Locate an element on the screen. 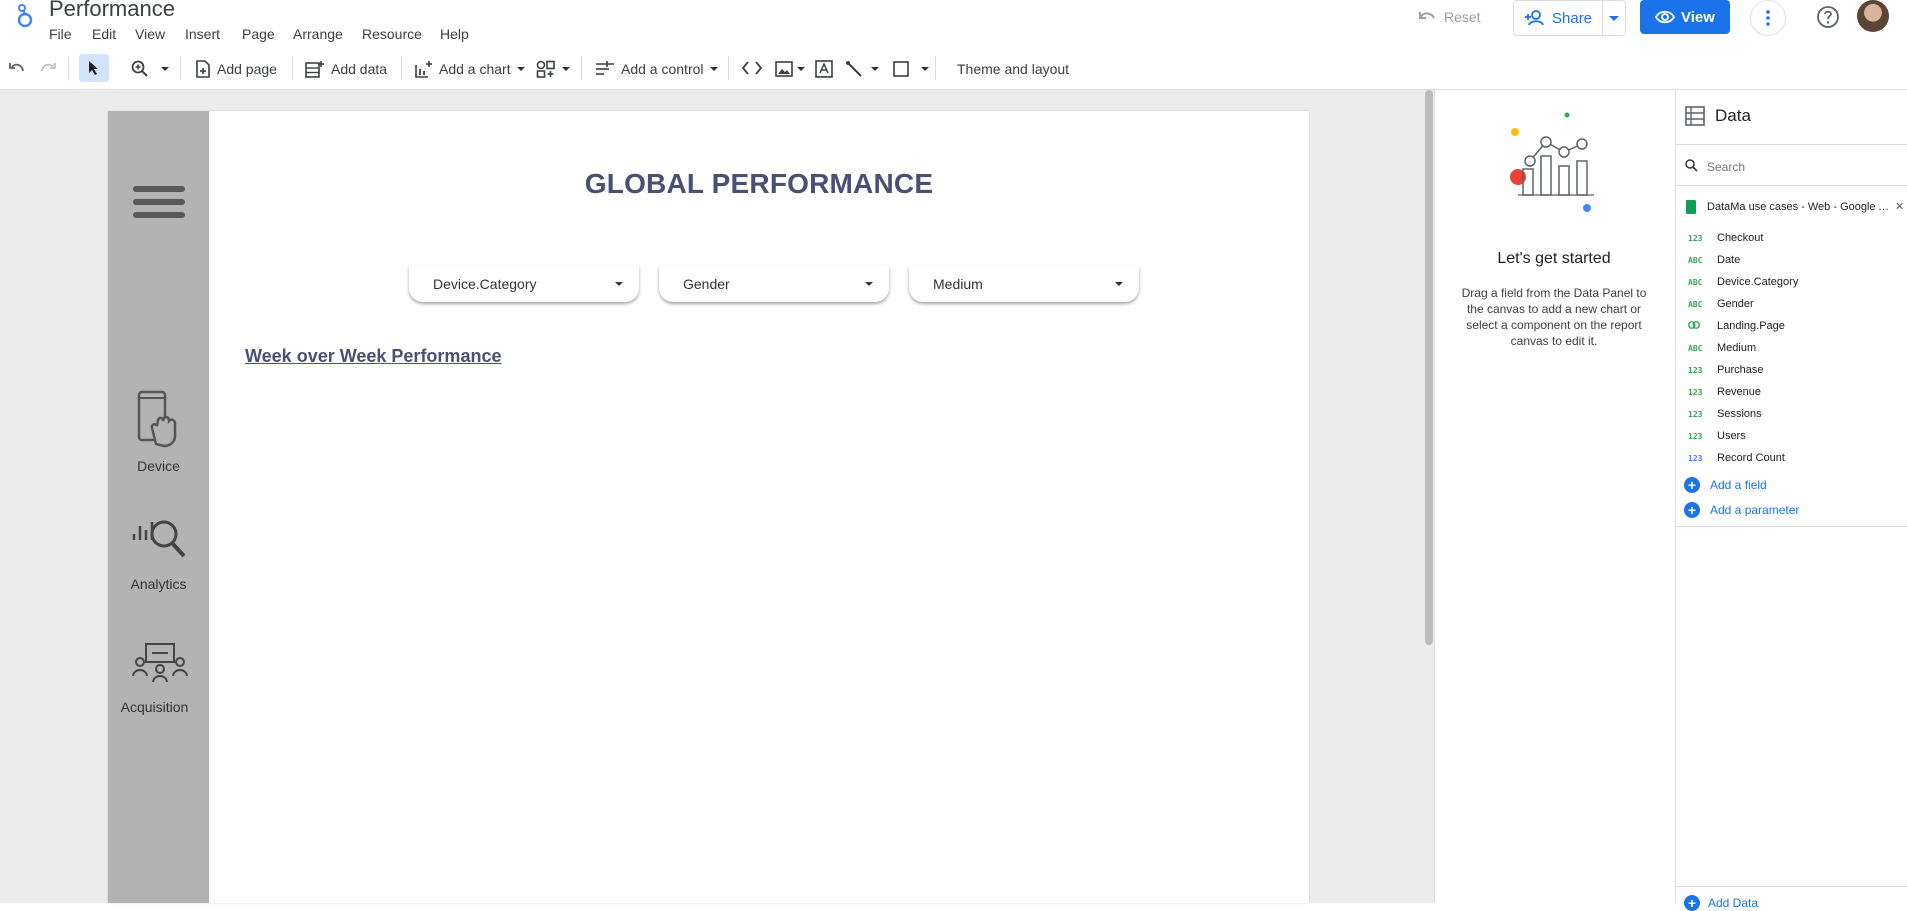 This screenshot has height=911, width=1907. theme-layout-button: Theme and layout is located at coordinates (1013, 68).